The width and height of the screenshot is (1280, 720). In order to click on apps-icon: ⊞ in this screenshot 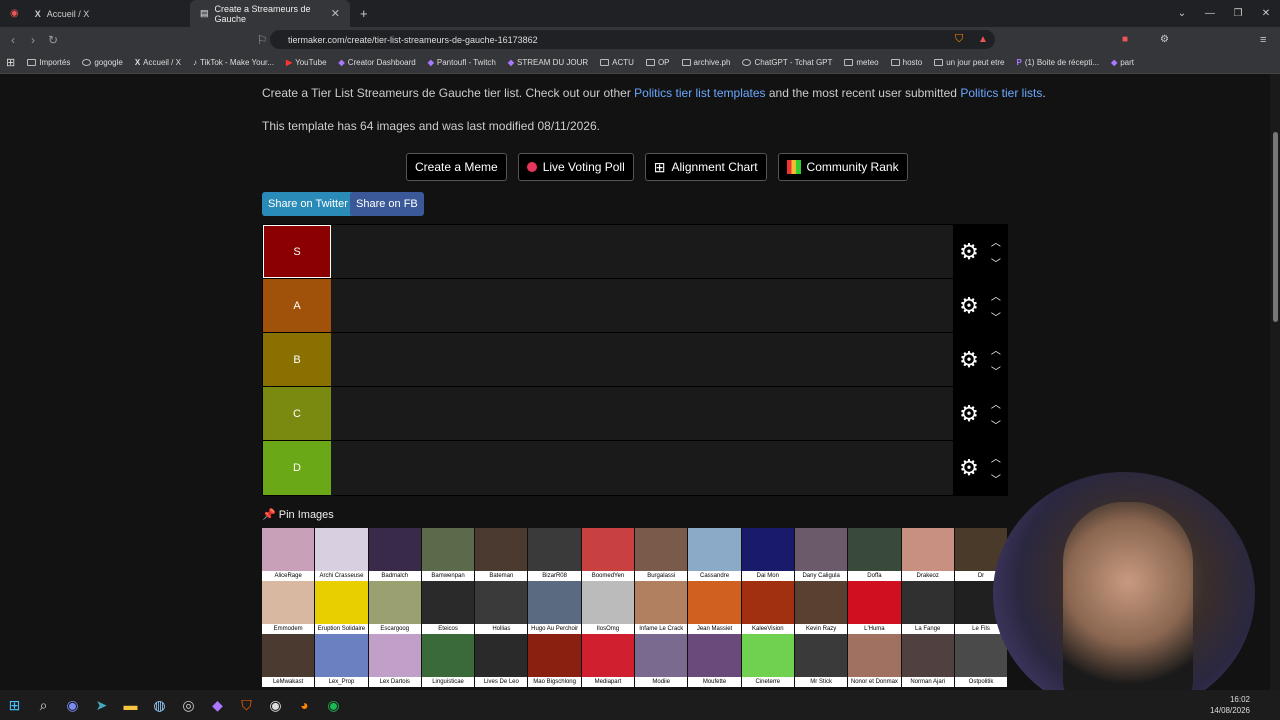, I will do `click(10, 62)`.